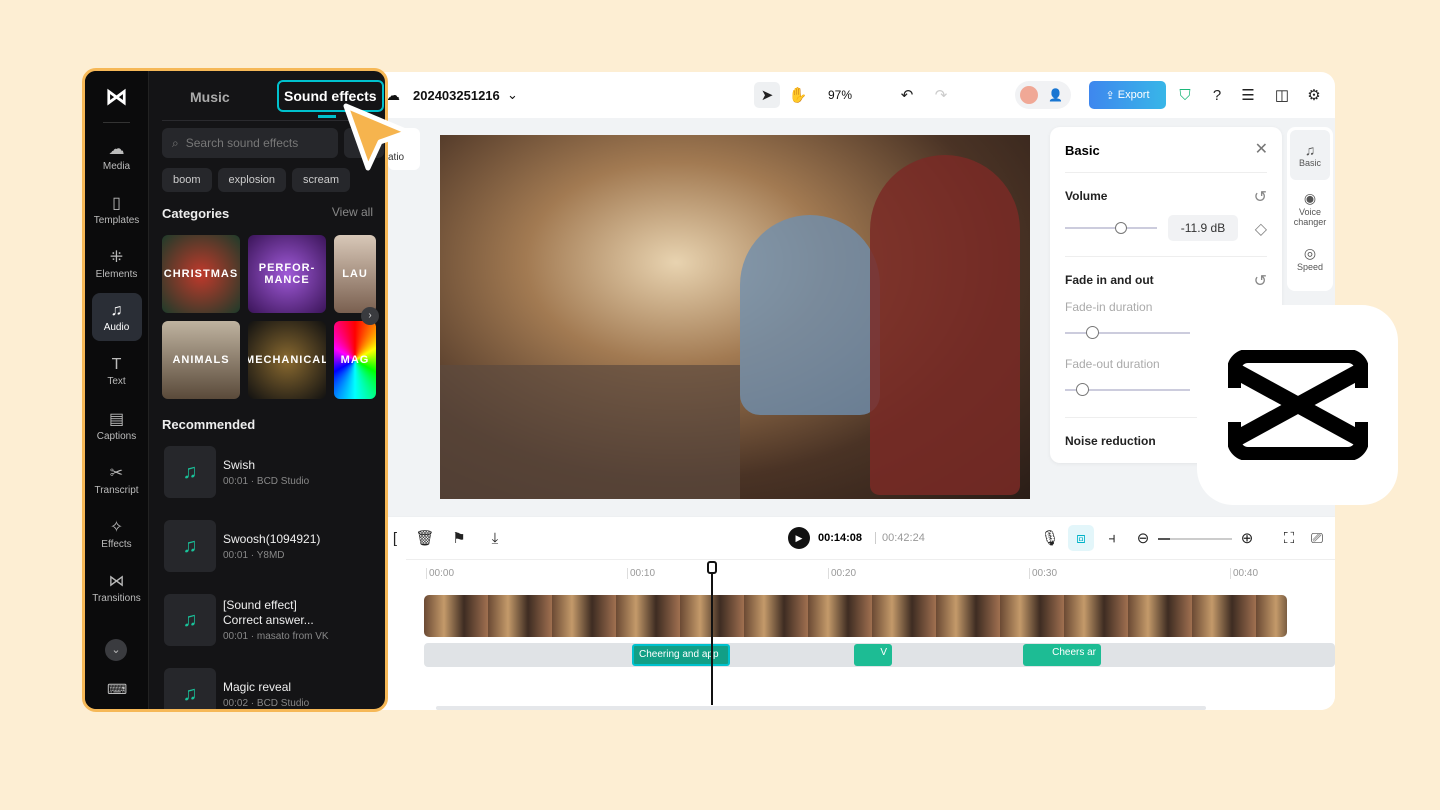  Describe the element at coordinates (236, 472) in the screenshot. I see `list-item: ♫ Swish 00:01 · BCD Studio` at that location.